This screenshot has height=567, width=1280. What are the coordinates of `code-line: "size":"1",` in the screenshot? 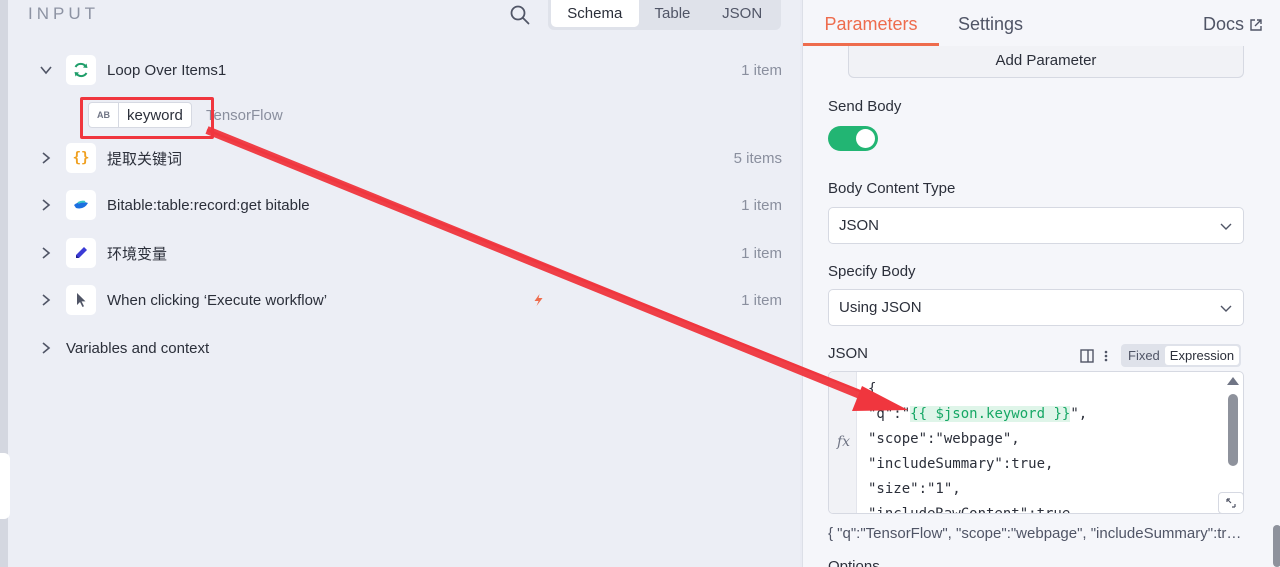 It's located at (914, 489).